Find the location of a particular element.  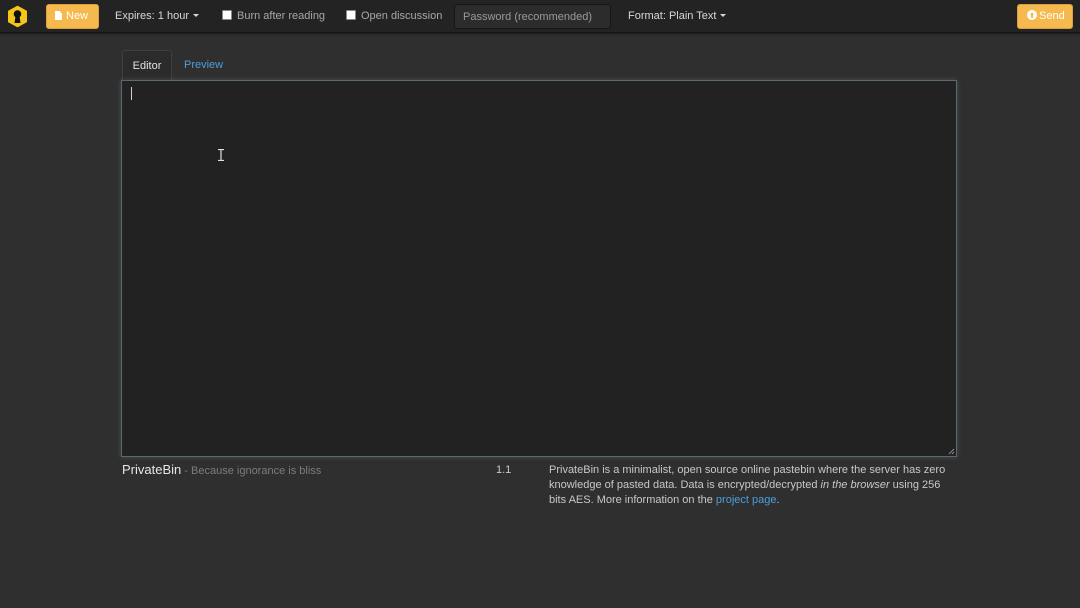

expires-dropdown: Expires: 1 hour is located at coordinates (157, 16).